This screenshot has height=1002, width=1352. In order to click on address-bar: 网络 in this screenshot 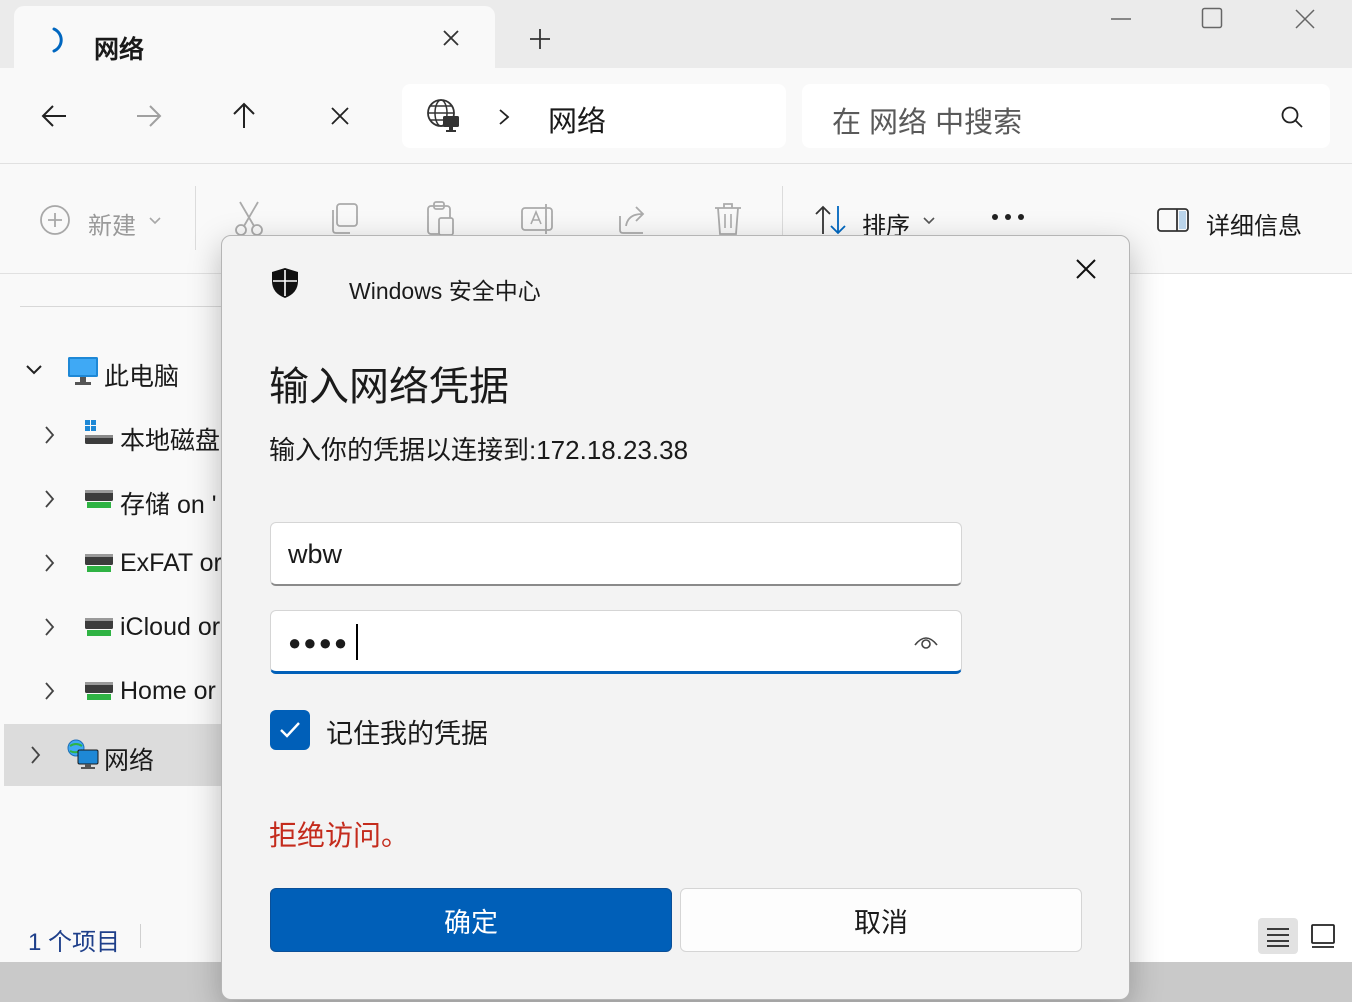, I will do `click(594, 116)`.